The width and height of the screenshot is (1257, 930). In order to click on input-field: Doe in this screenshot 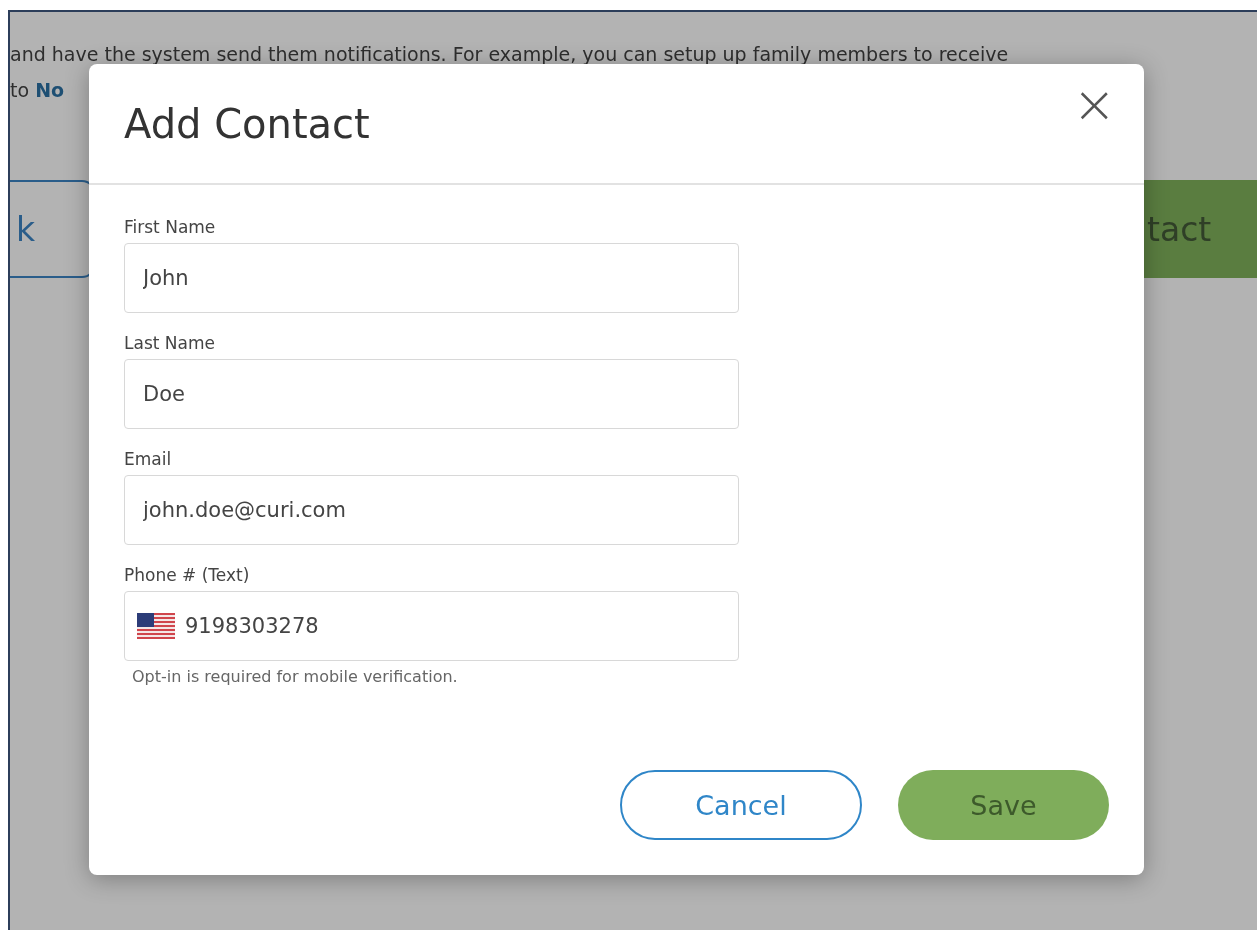, I will do `click(431, 394)`.